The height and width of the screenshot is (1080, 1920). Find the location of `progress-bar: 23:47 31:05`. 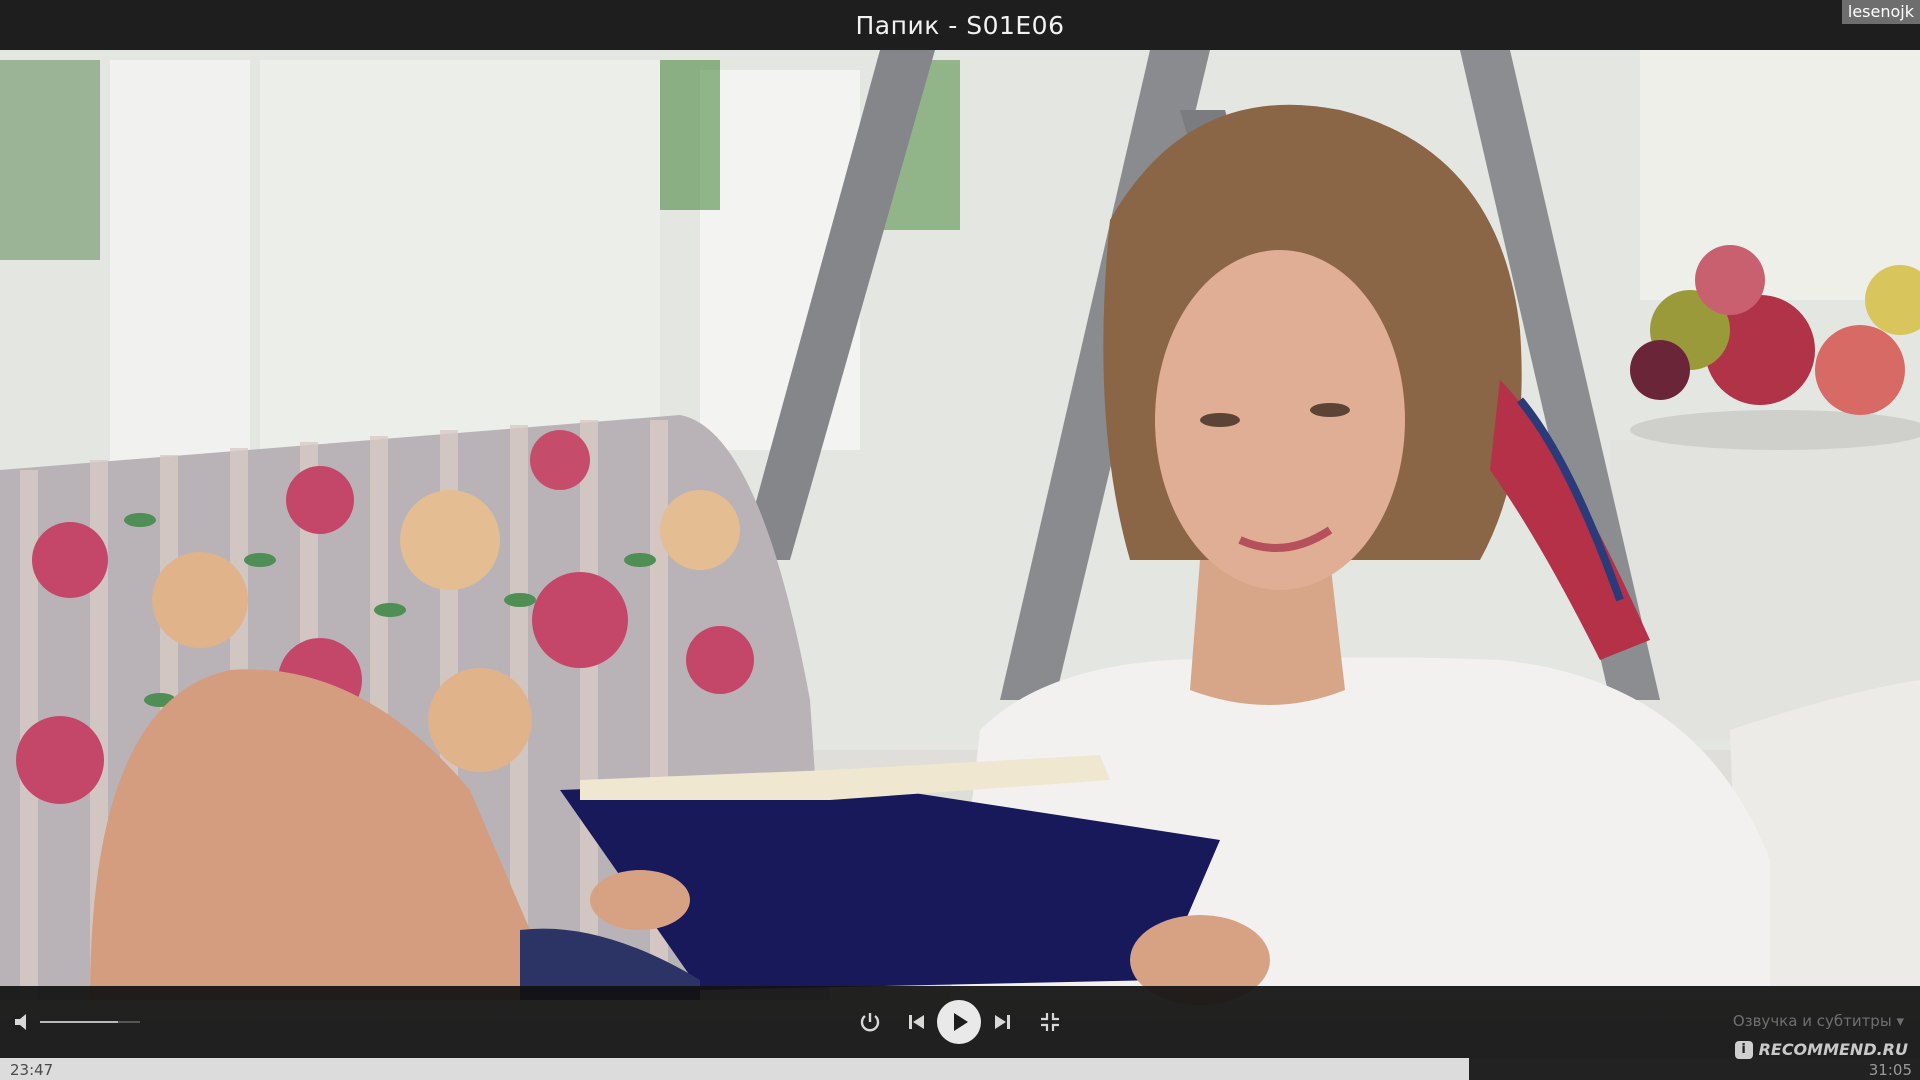

progress-bar: 23:47 31:05 is located at coordinates (960, 1069).